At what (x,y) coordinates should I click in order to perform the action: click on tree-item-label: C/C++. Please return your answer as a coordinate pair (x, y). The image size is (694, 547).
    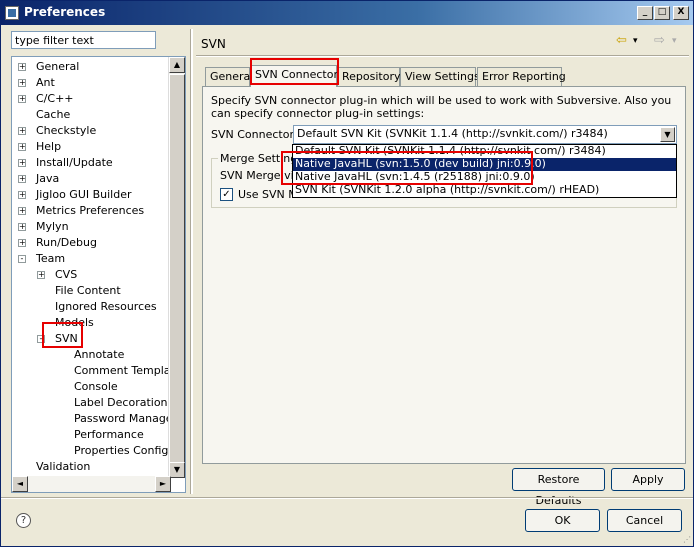
    Looking at the image, I should click on (55, 98).